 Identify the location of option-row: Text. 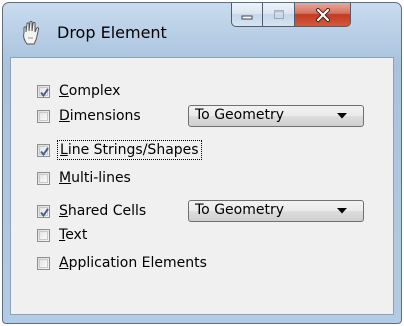
(62, 235).